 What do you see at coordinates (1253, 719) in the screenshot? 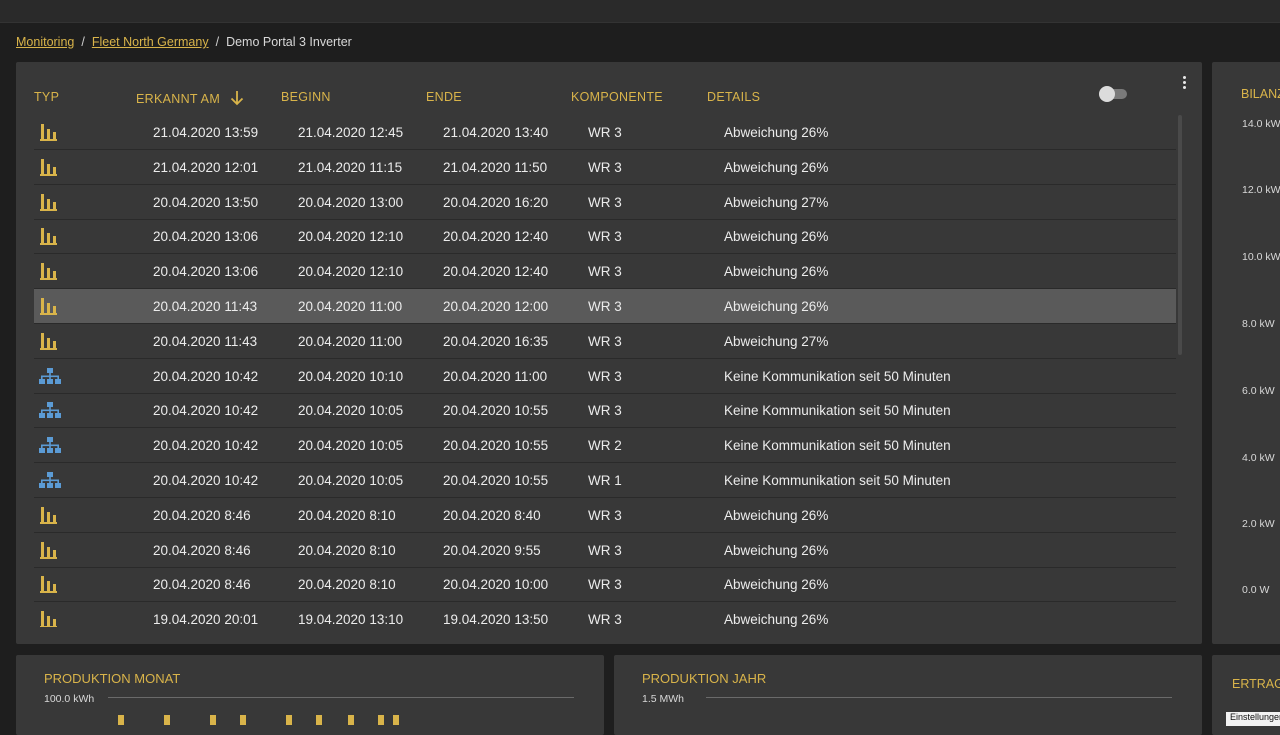
I see `settings-button: Einstellungen` at bounding box center [1253, 719].